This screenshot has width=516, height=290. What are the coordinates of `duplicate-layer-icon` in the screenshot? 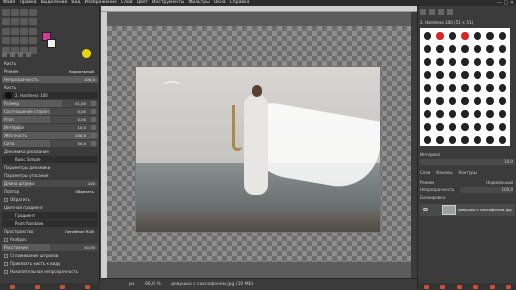 It's located at (492, 286).